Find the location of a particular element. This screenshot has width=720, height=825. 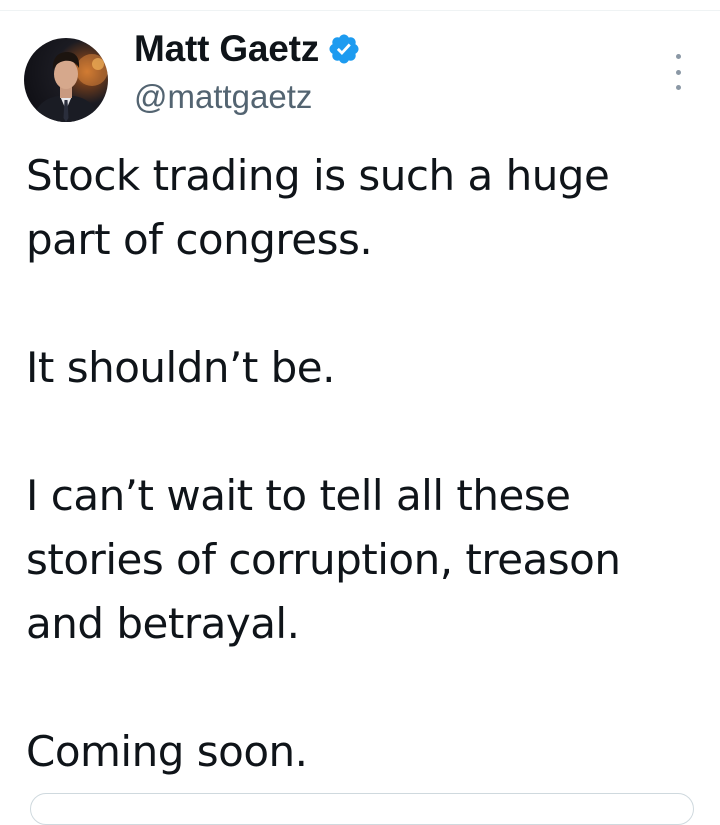

tweet-header: Matt Gaetz @mattgaetz is located at coordinates (247, 71).